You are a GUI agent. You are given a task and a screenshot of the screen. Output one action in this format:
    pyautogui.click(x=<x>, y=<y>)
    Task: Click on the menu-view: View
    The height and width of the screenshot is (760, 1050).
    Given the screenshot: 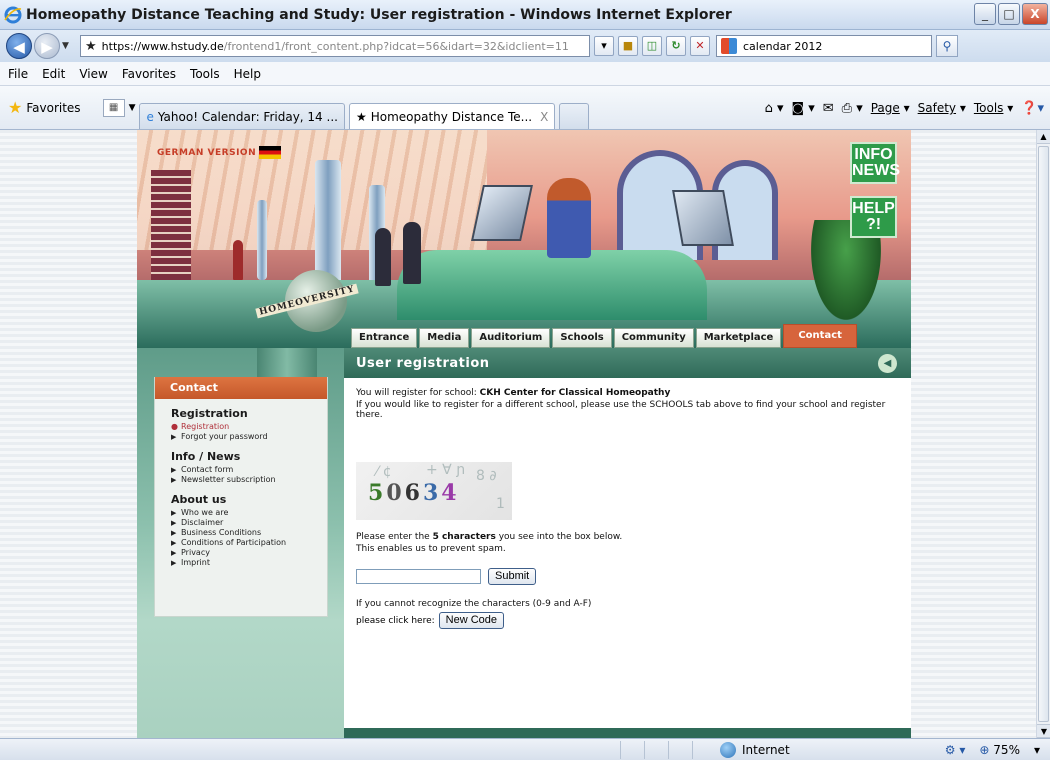 What is the action you would take?
    pyautogui.click(x=93, y=74)
    